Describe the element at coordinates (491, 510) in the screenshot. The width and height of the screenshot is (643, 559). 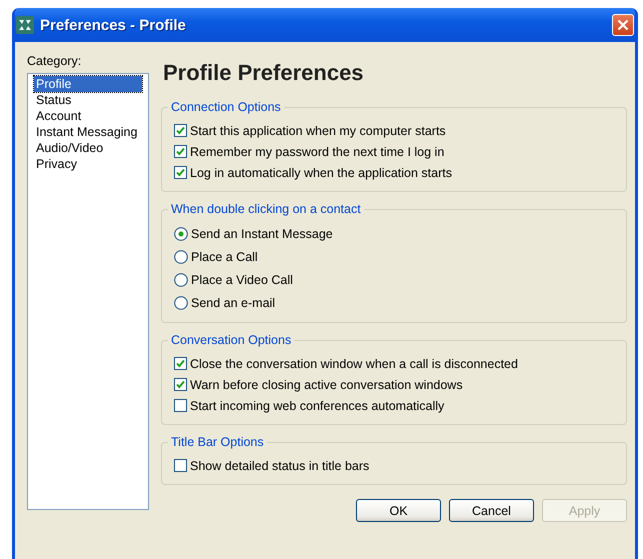
I see `dialog-button: Cancel` at that location.